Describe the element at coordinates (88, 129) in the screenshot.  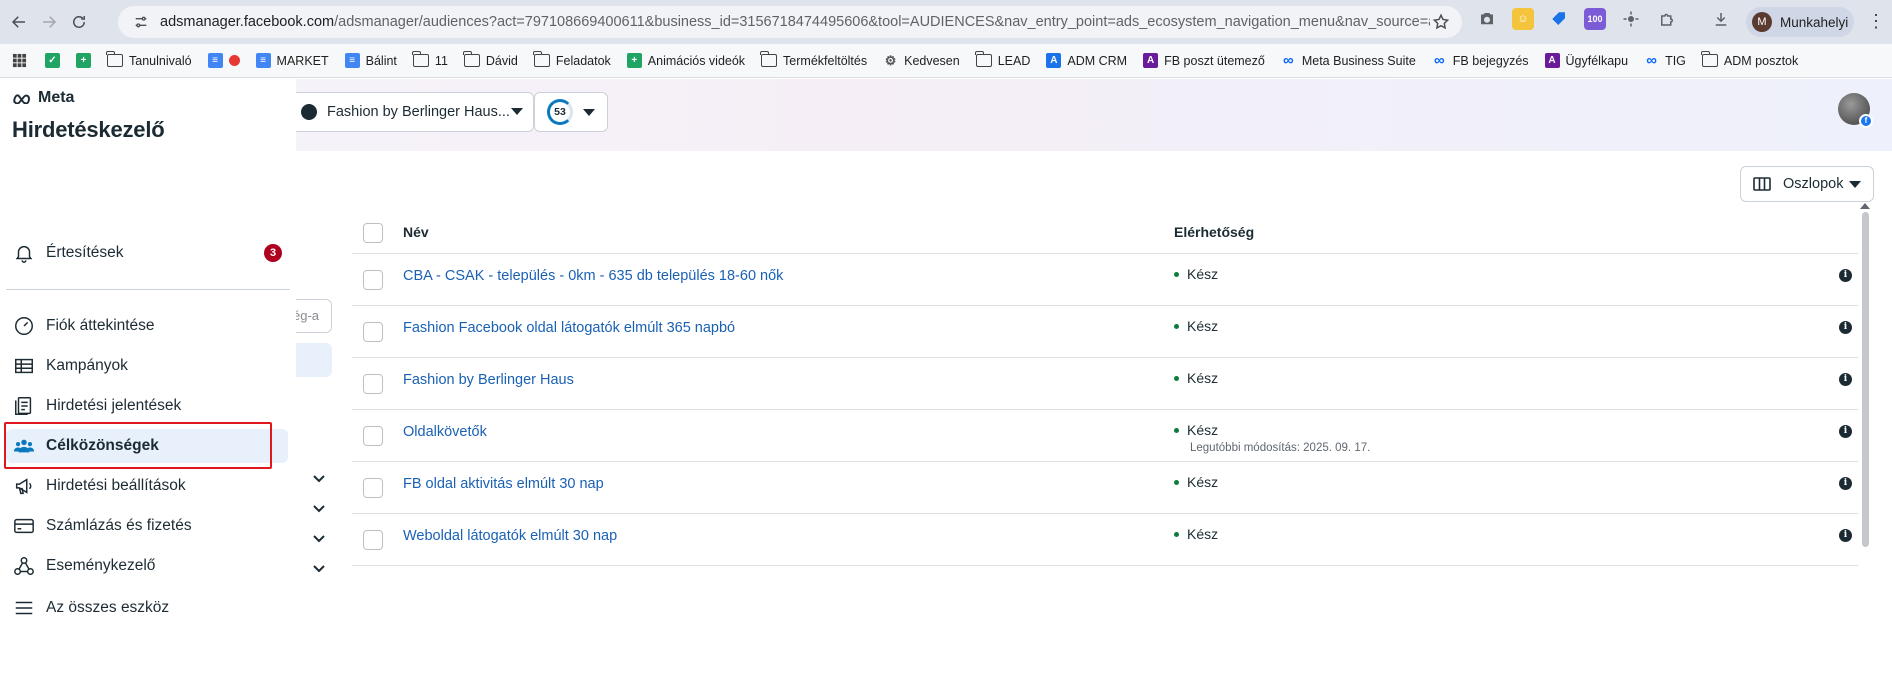
I see `app-title: Hirdetéskezelő` at that location.